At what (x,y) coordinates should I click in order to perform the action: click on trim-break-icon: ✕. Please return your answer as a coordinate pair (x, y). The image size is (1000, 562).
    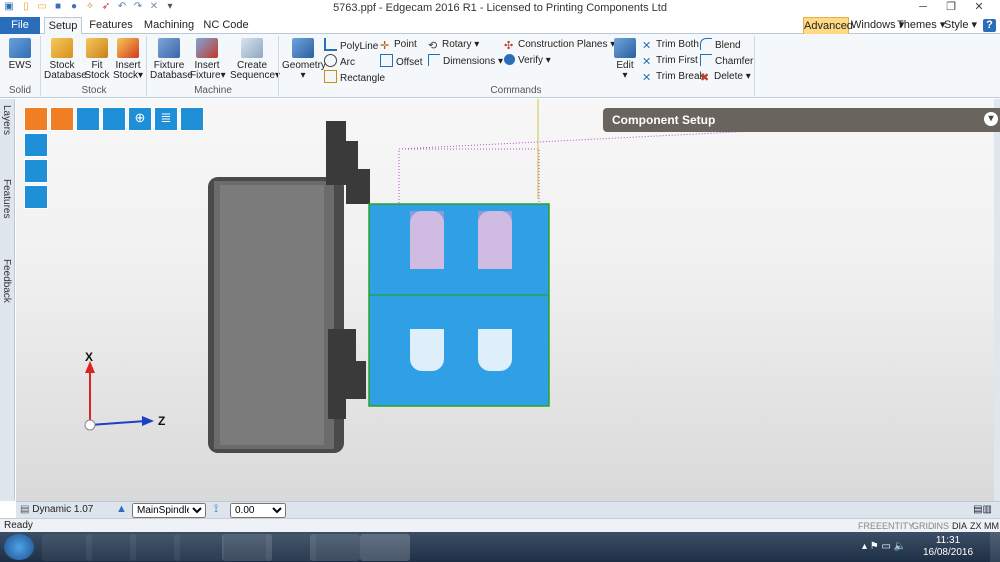
    Looking at the image, I should click on (647, 78).